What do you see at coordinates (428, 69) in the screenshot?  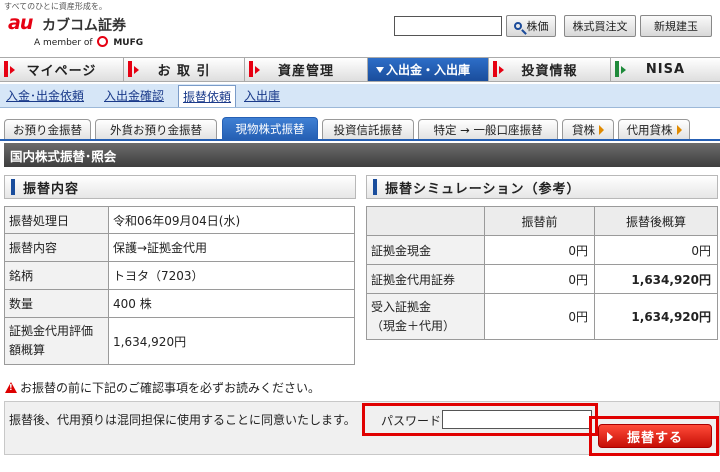 I see `nav-deposit: 入出金・入出庫` at bounding box center [428, 69].